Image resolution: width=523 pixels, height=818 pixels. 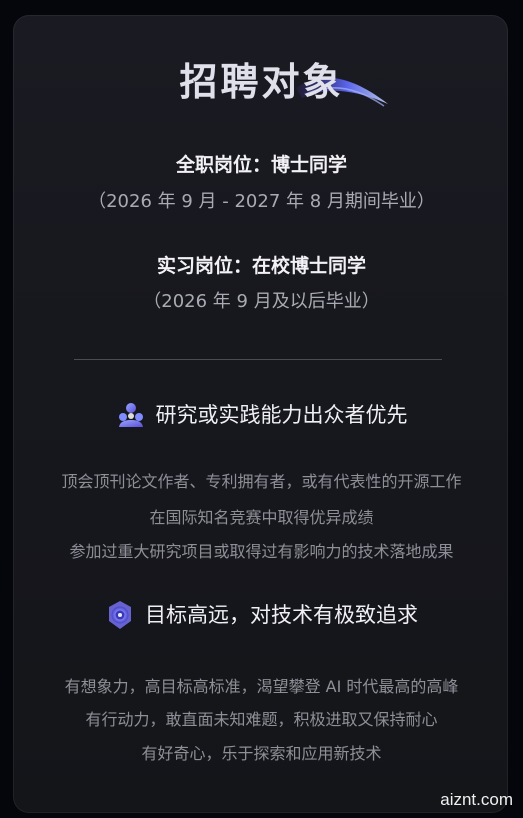 I want to click on watermark: aiznt.com, so click(x=476, y=799).